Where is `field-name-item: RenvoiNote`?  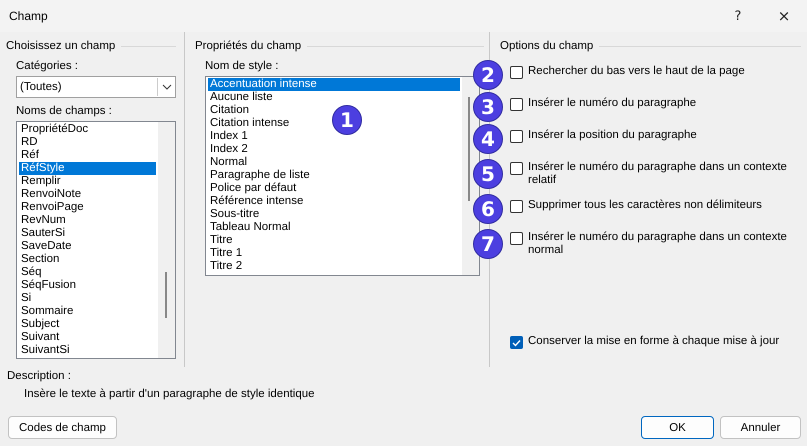 field-name-item: RenvoiNote is located at coordinates (50, 194).